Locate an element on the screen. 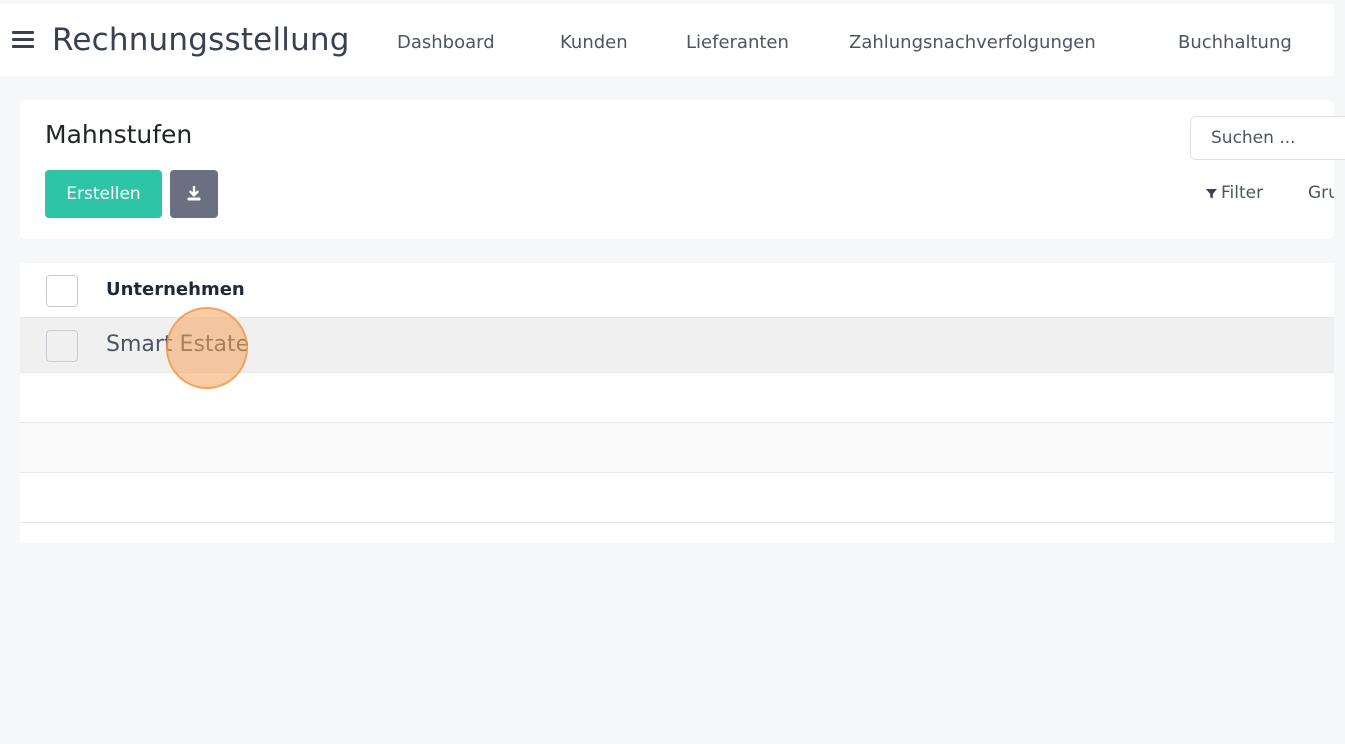 The width and height of the screenshot is (1345, 744). group-by-label: Gruppieren nach is located at coordinates (1321, 193).